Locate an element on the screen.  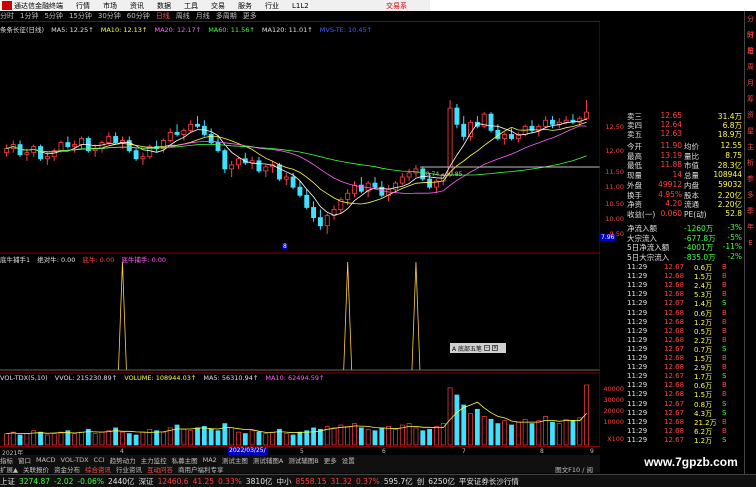
sidebar-tab: 析 is located at coordinates (750, 163).